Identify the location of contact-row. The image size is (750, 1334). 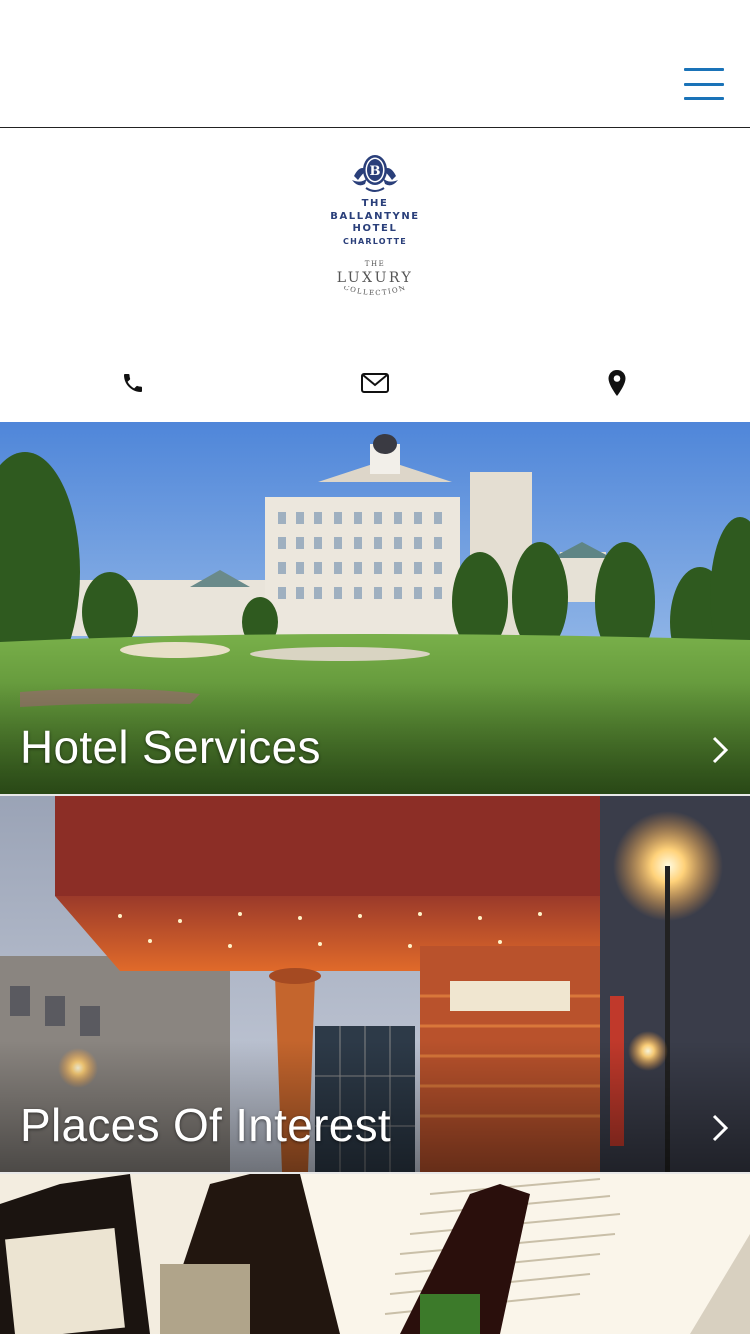
(375, 383).